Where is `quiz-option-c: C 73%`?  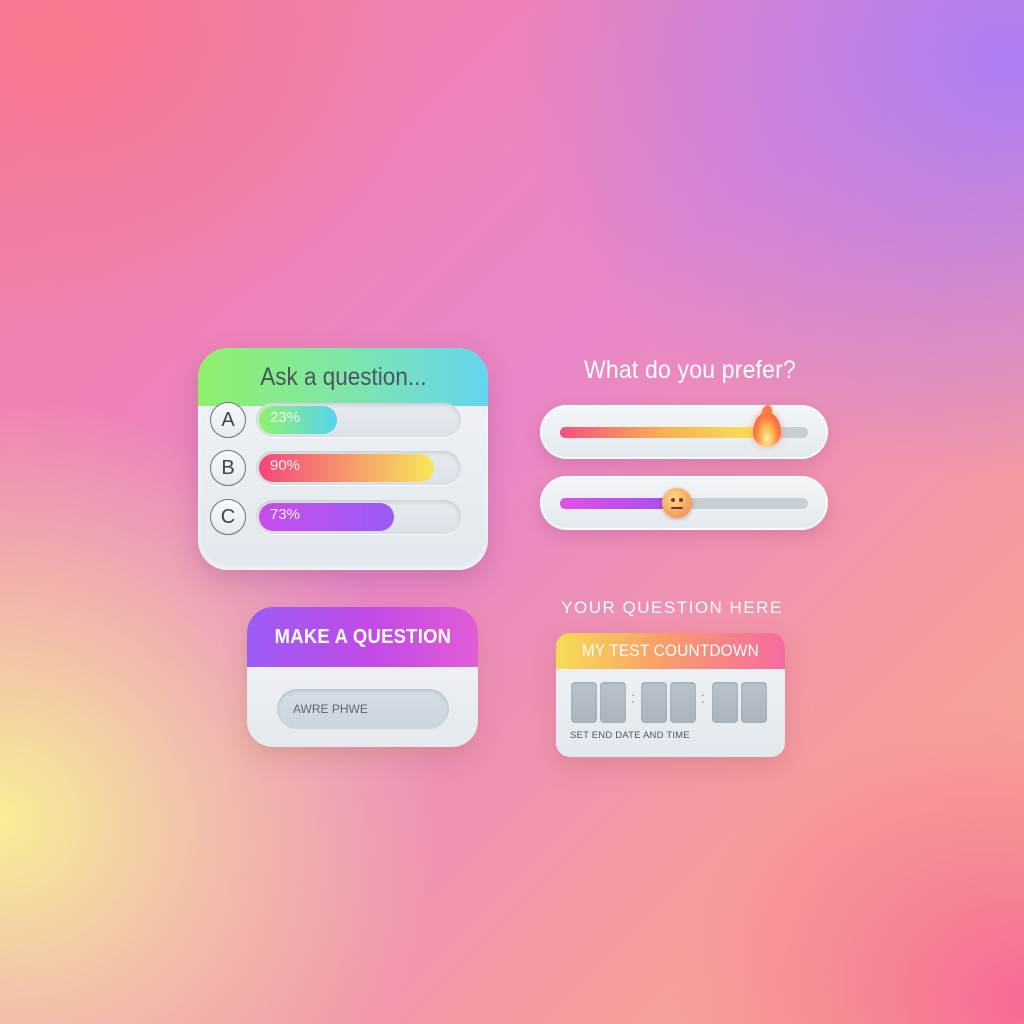 quiz-option-c: C 73% is located at coordinates (343, 518).